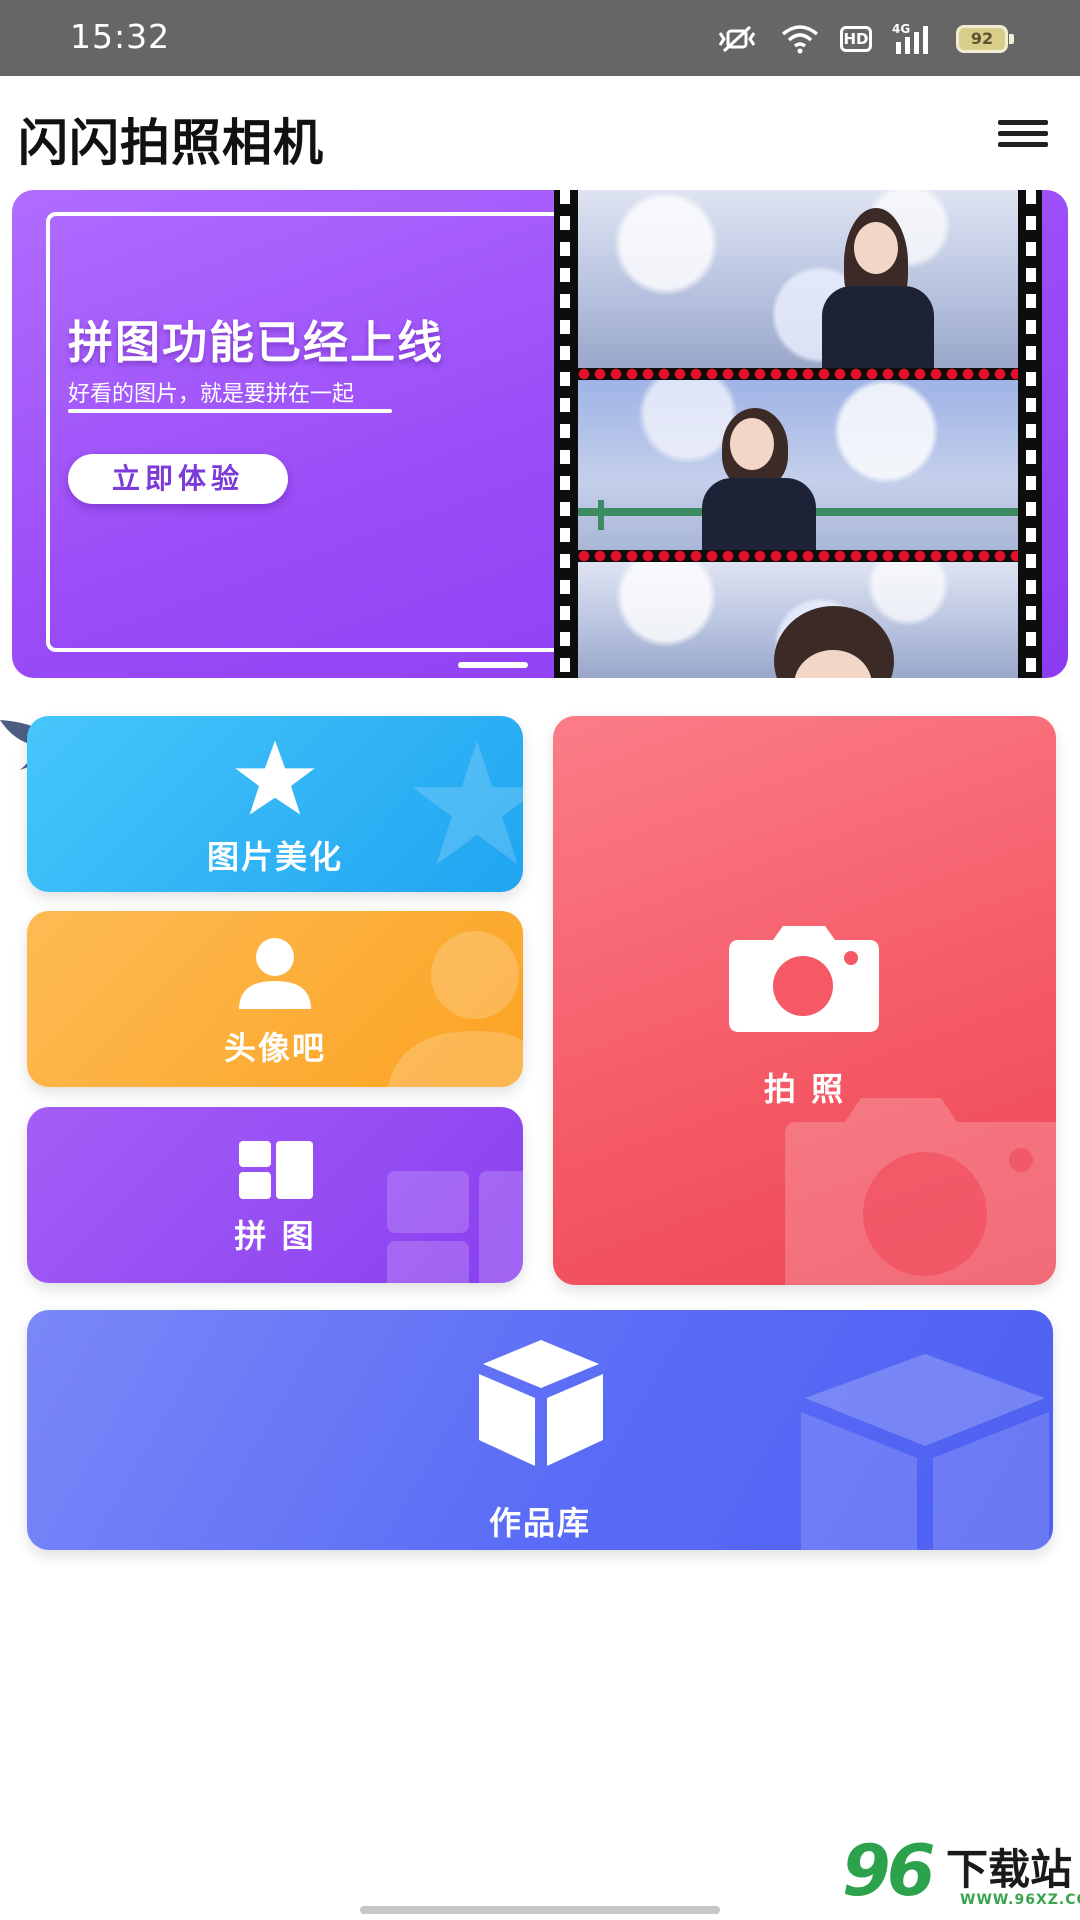 The height and width of the screenshot is (1920, 1080). I want to click on camera-icon, so click(804, 979).